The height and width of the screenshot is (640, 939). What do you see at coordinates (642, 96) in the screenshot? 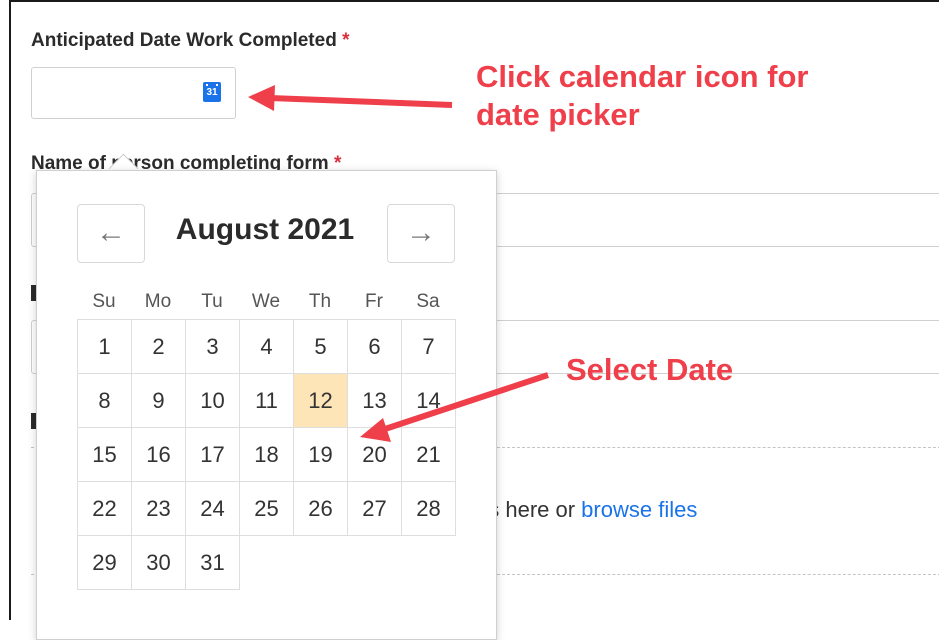
I see `calendar-hint-annotation: Click calendar icon for date picker` at bounding box center [642, 96].